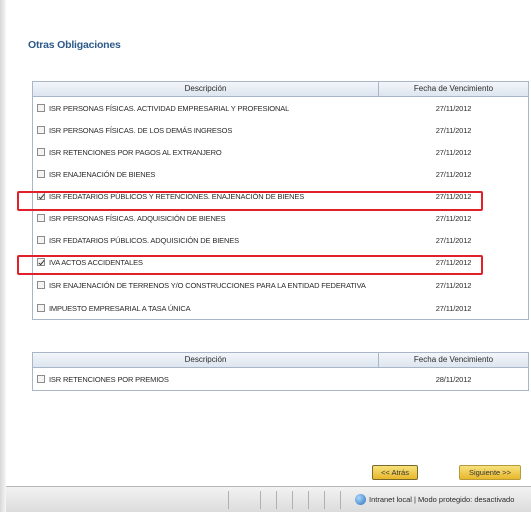  What do you see at coordinates (3, 256) in the screenshot?
I see `window-edge` at bounding box center [3, 256].